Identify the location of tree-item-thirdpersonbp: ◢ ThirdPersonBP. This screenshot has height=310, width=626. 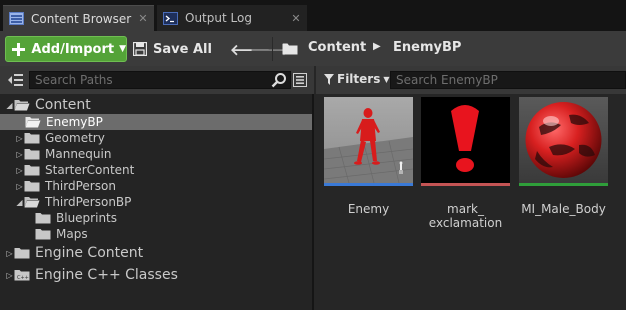
(65, 202).